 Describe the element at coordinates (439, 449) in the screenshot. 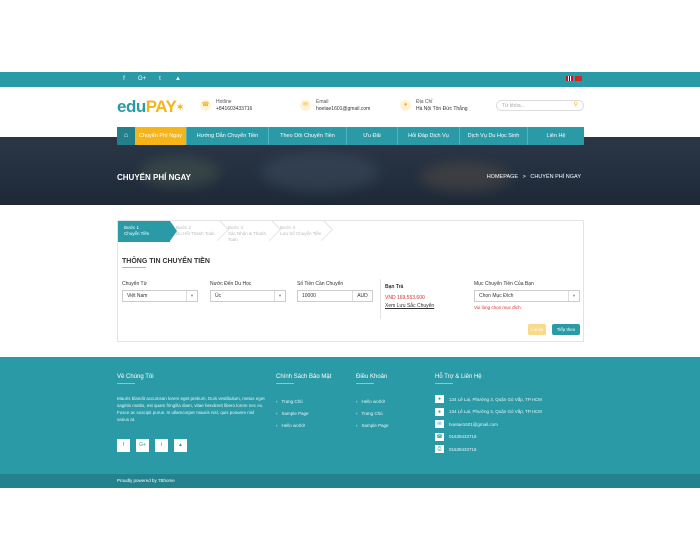

I see `fax-icon: ⎙` at that location.